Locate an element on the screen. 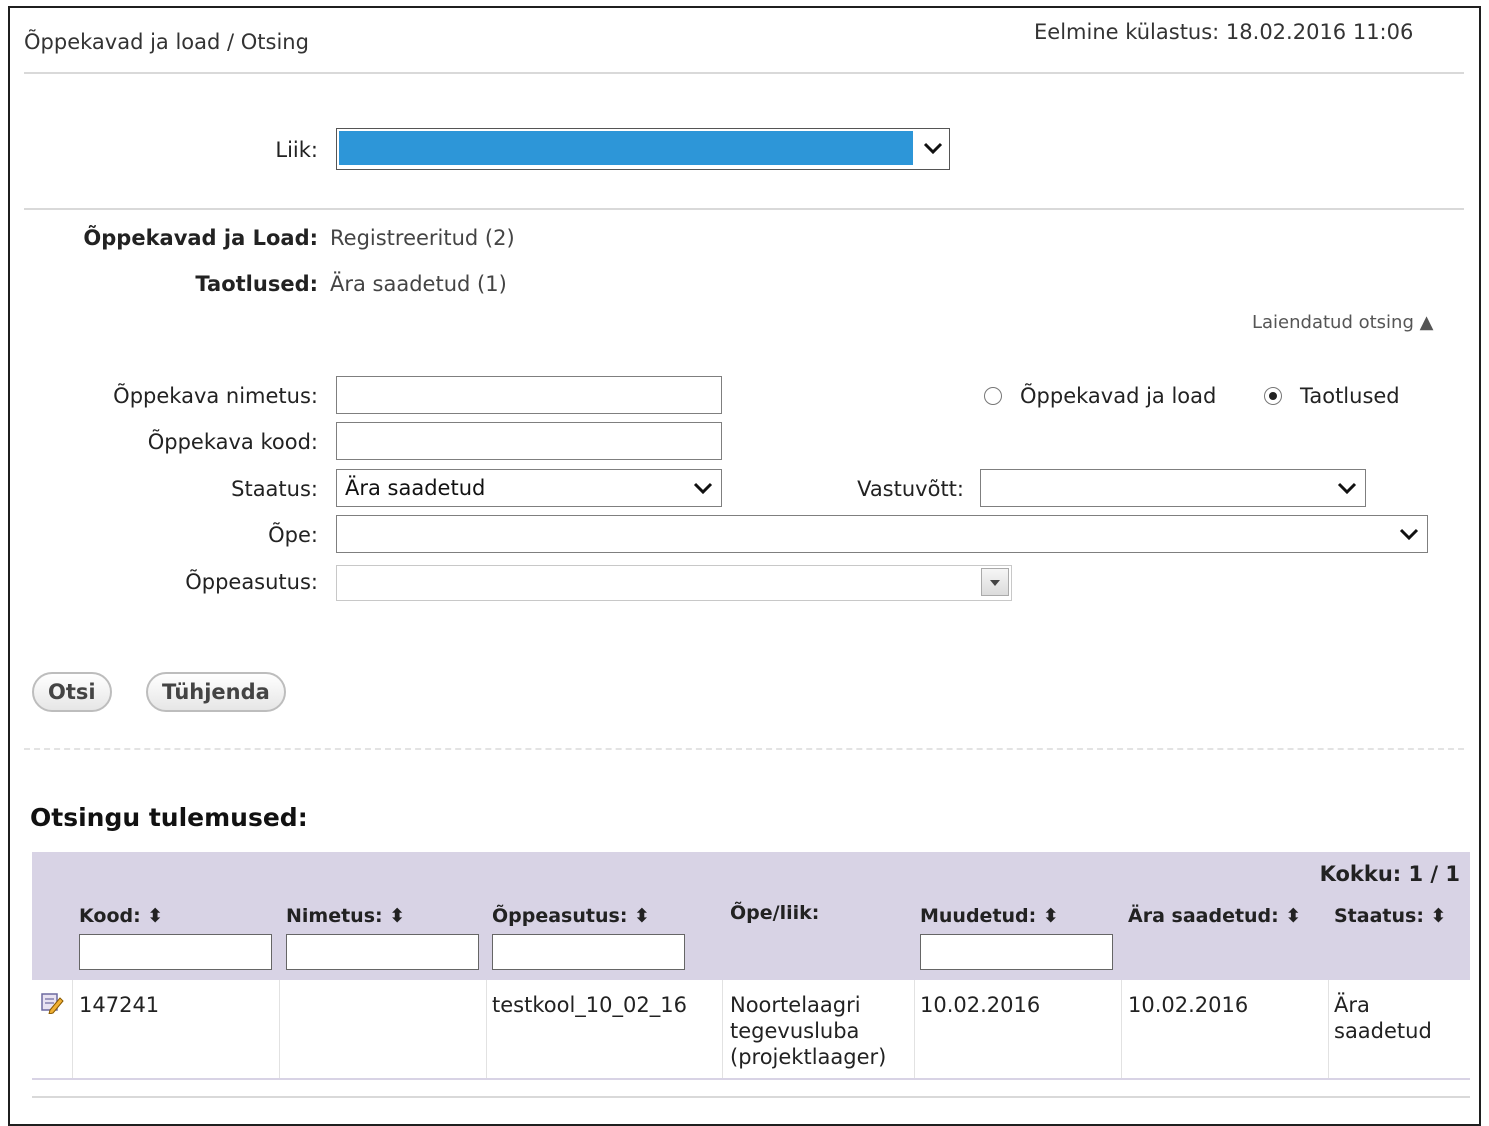  results-title: Otsingu tulemused: is located at coordinates (169, 817).